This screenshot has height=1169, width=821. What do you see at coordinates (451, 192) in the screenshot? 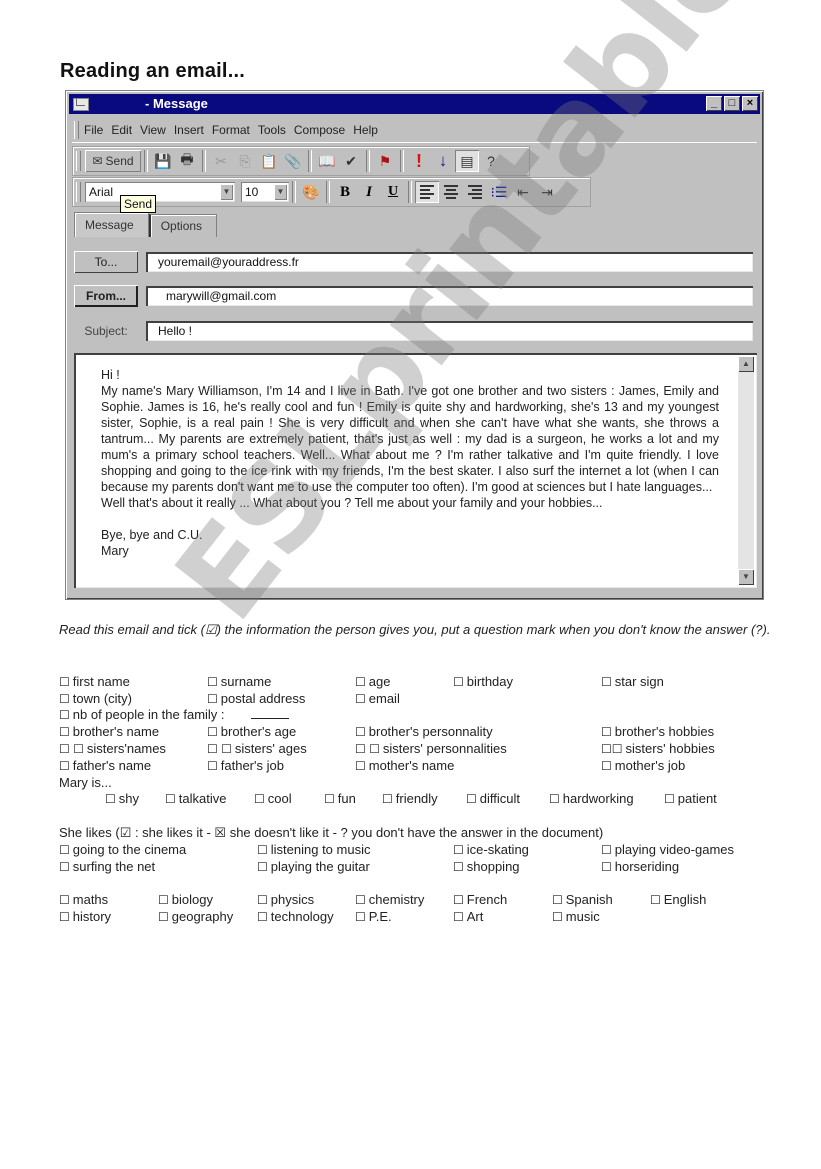
I see `align-center-icon` at bounding box center [451, 192].